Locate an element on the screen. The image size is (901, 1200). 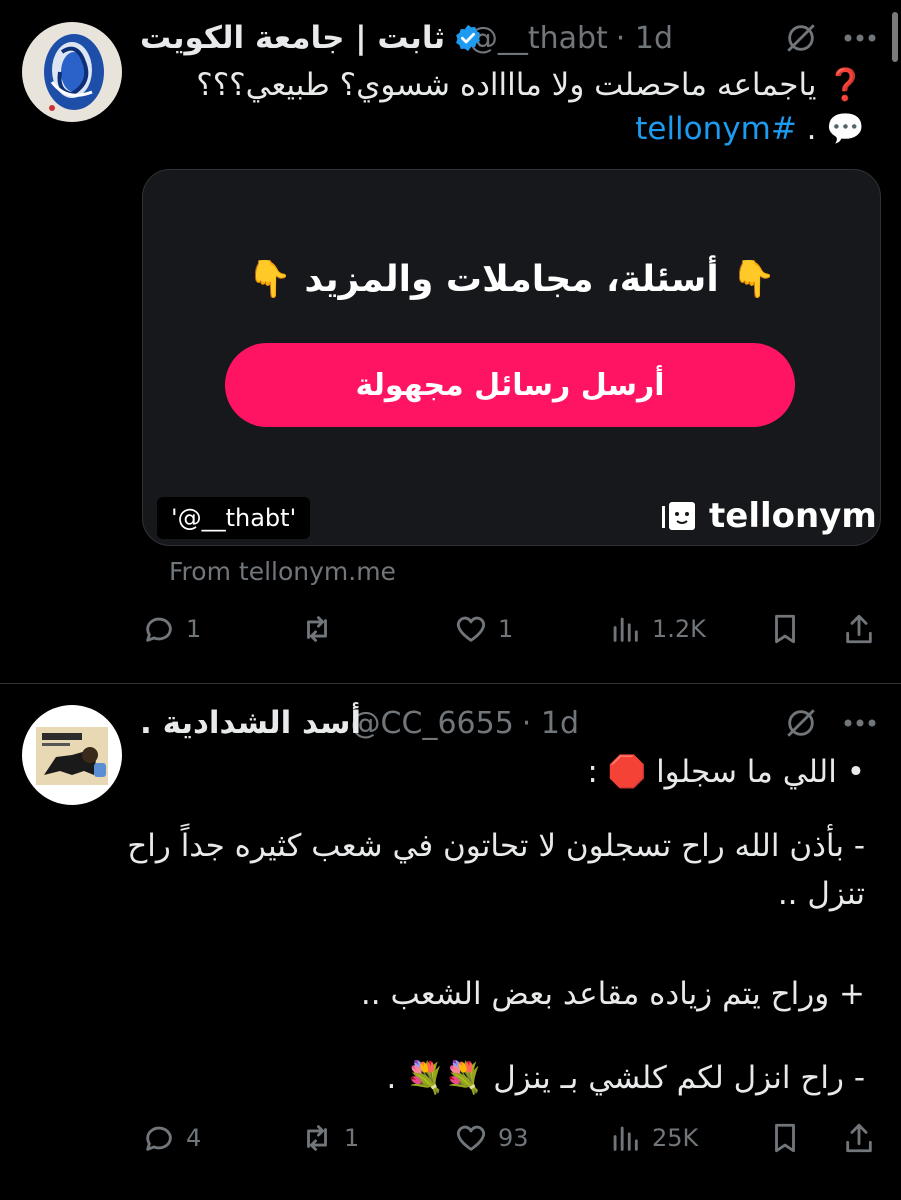
retweet-button is located at coordinates (322, 629).